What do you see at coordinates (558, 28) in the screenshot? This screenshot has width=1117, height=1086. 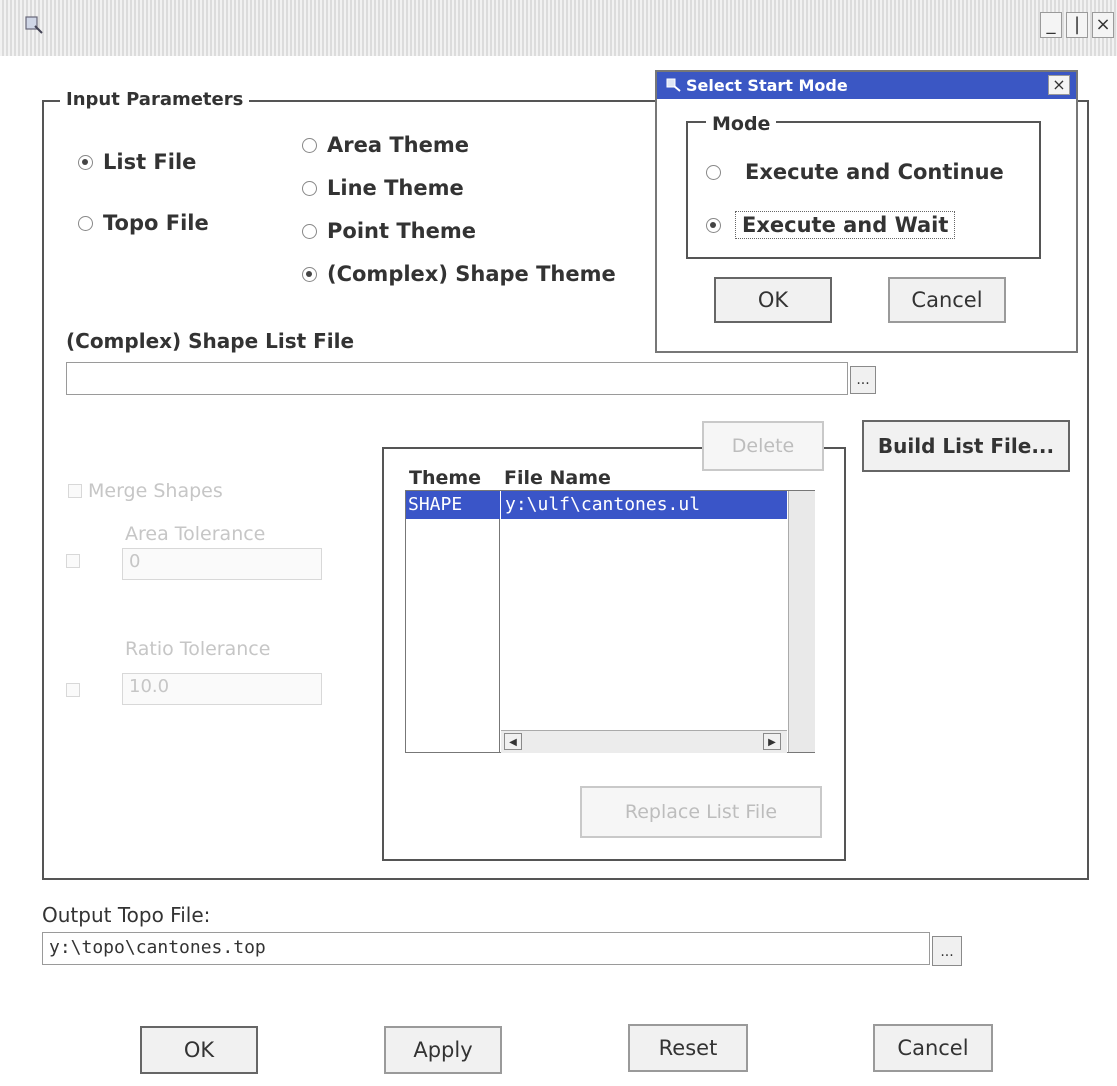 I see `title-bar` at bounding box center [558, 28].